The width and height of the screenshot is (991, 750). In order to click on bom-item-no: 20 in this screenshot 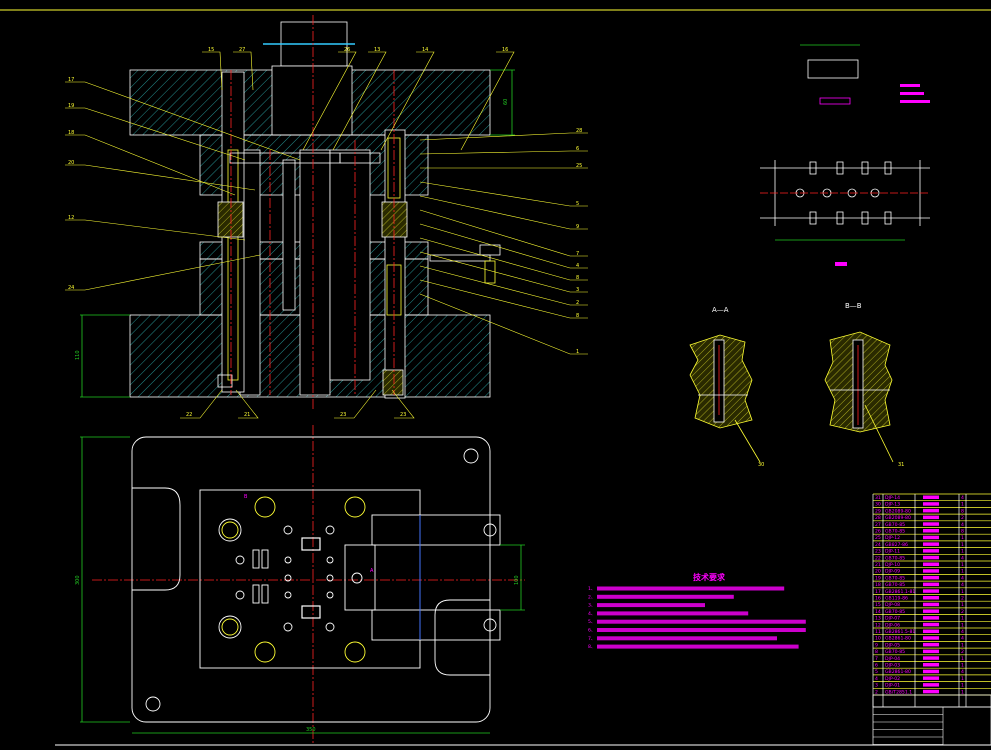, I will do `click(878, 572)`.